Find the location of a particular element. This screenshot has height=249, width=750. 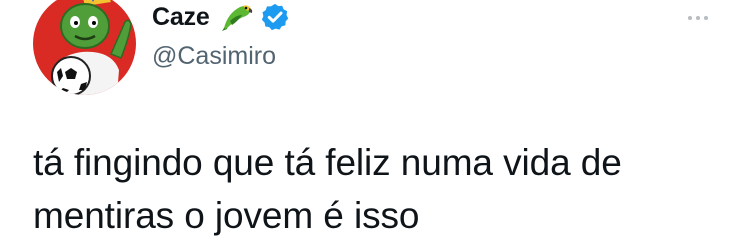

author-name-row: Caze is located at coordinates (221, 17).